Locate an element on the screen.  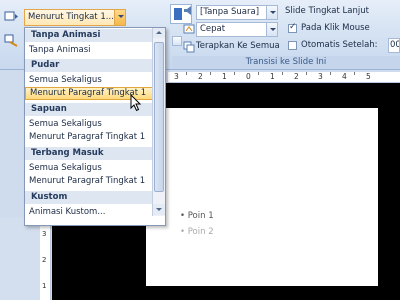
scroll-gallery-icon is located at coordinates (177, 41).